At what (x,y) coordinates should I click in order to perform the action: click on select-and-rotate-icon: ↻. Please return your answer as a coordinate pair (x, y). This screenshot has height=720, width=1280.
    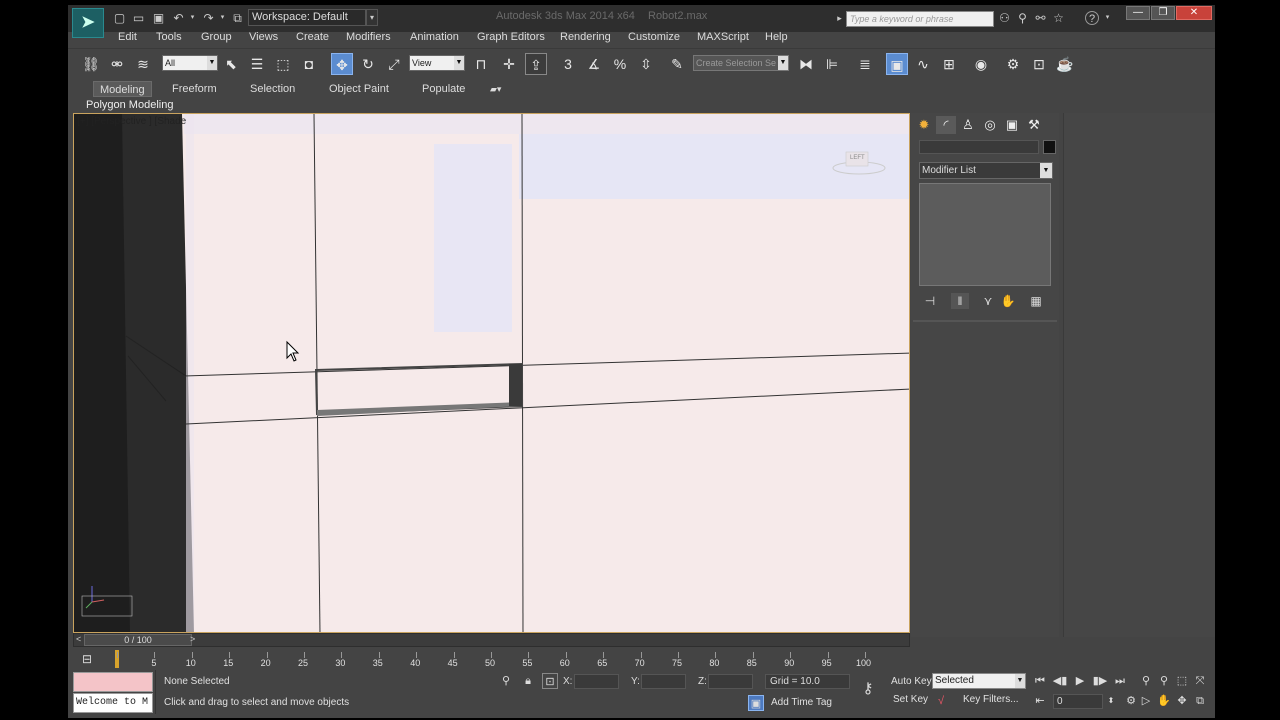
    Looking at the image, I should click on (368, 64).